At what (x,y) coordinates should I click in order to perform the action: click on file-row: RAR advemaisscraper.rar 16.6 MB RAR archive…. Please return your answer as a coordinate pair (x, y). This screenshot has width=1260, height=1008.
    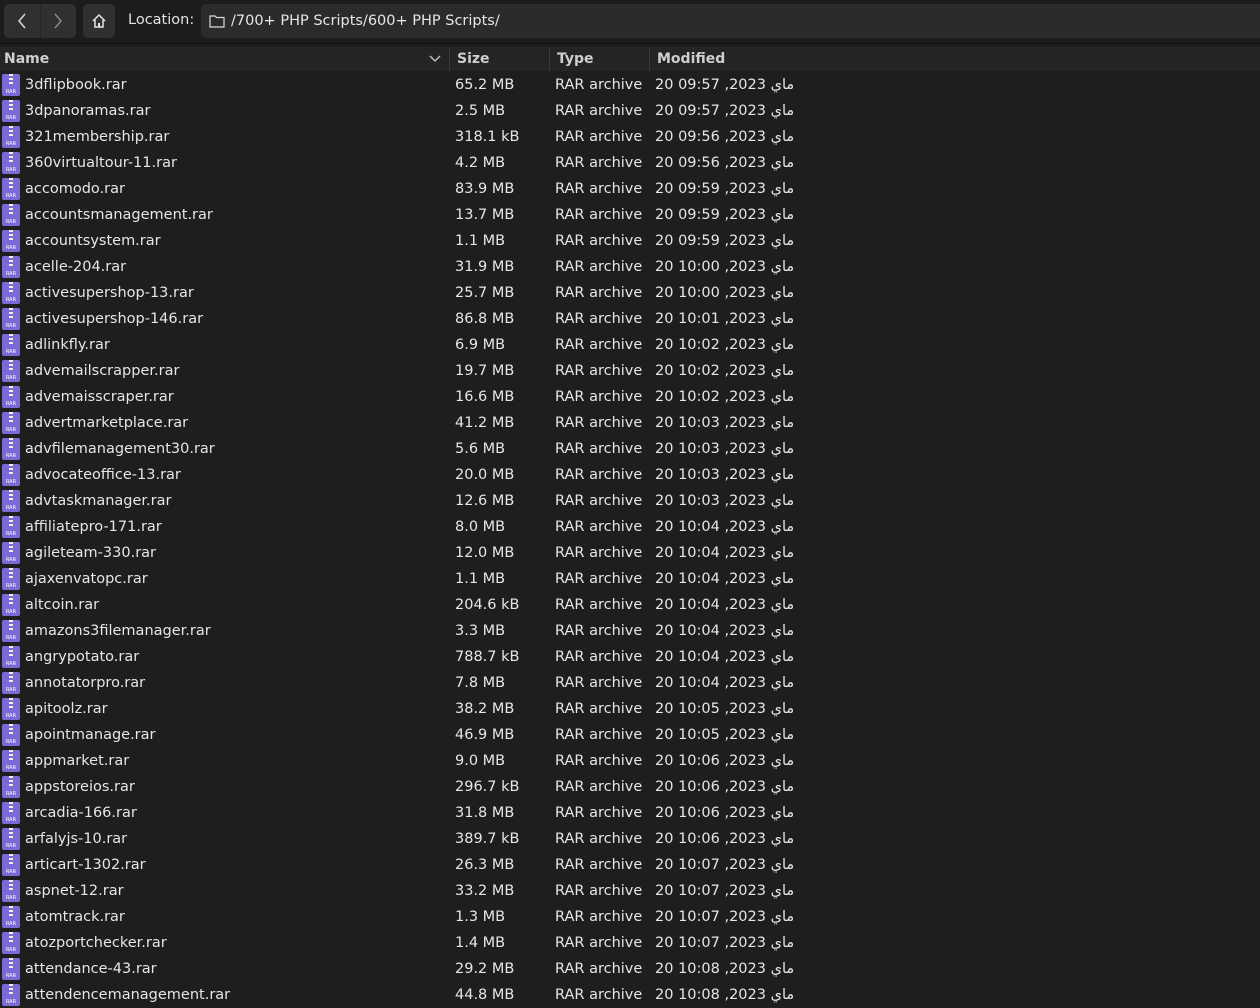
    Looking at the image, I should click on (630, 397).